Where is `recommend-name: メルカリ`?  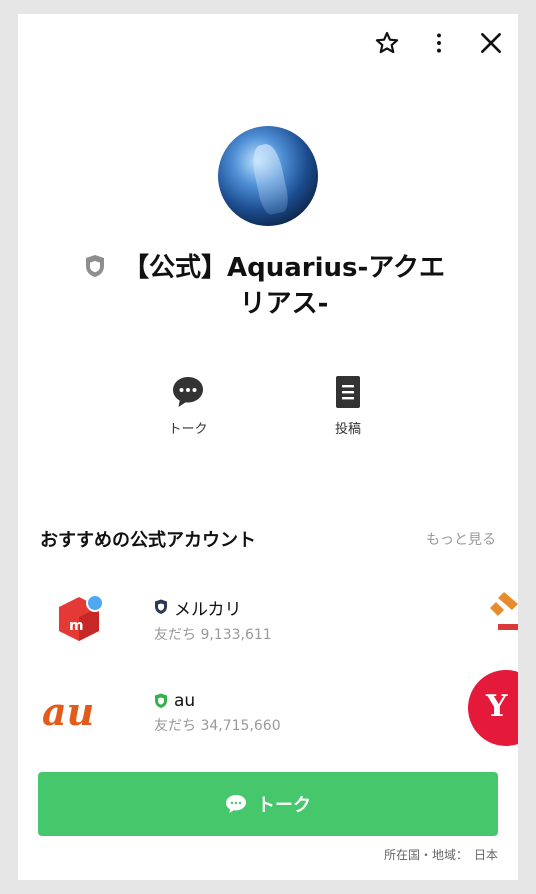 recommend-name: メルカリ is located at coordinates (208, 609).